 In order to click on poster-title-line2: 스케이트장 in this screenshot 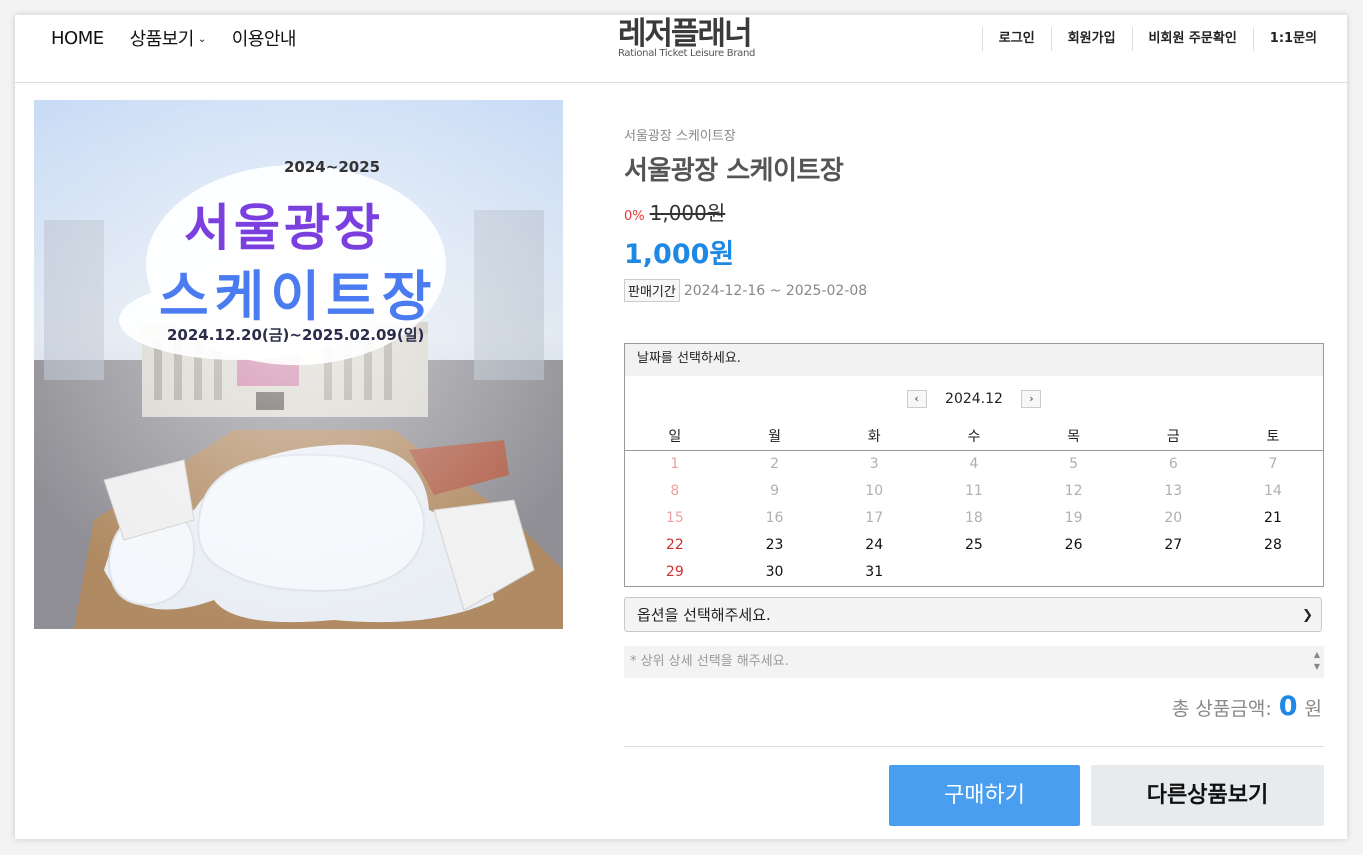, I will do `click(298, 296)`.